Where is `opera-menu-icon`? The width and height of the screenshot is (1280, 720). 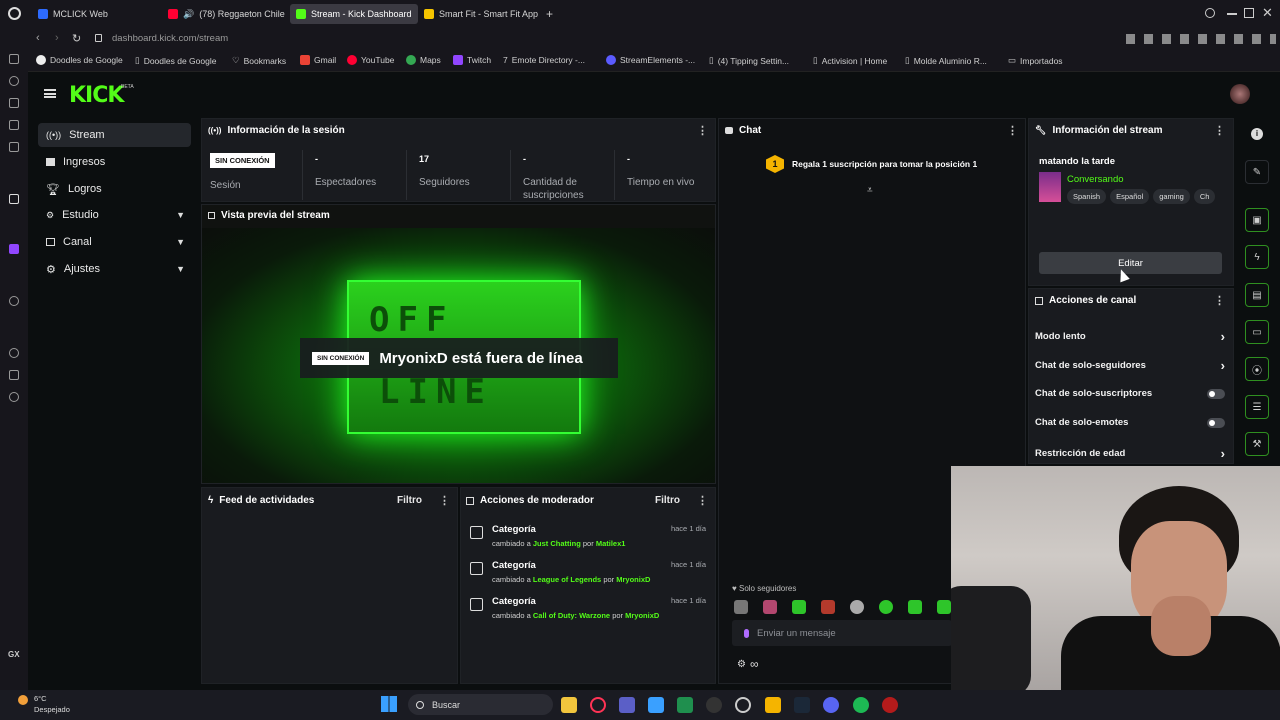 opera-menu-icon is located at coordinates (14, 13).